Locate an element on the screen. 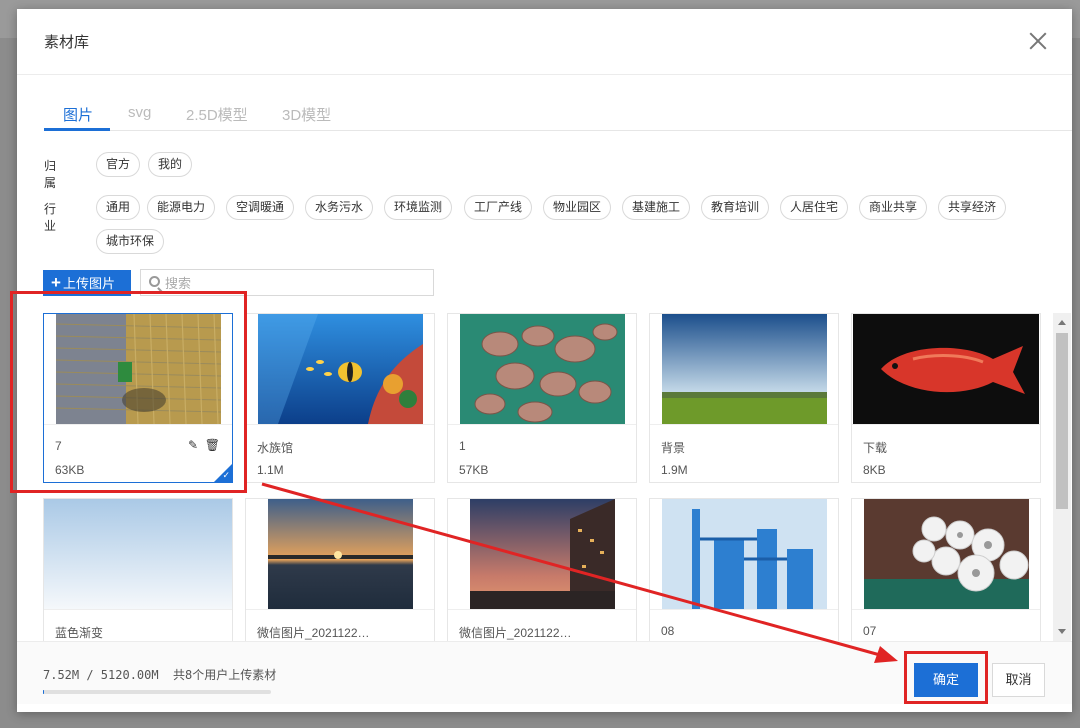 This screenshot has height=728, width=1080. card-info: 下载 8KB is located at coordinates (946, 453).